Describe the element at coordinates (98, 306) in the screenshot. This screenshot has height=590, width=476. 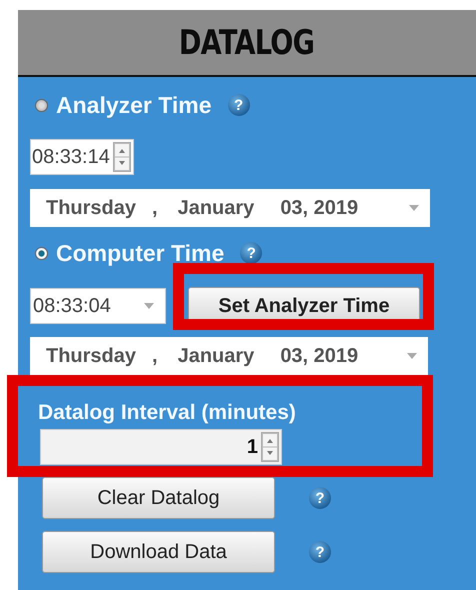
I see `time-dropdown: 08:33:04` at that location.